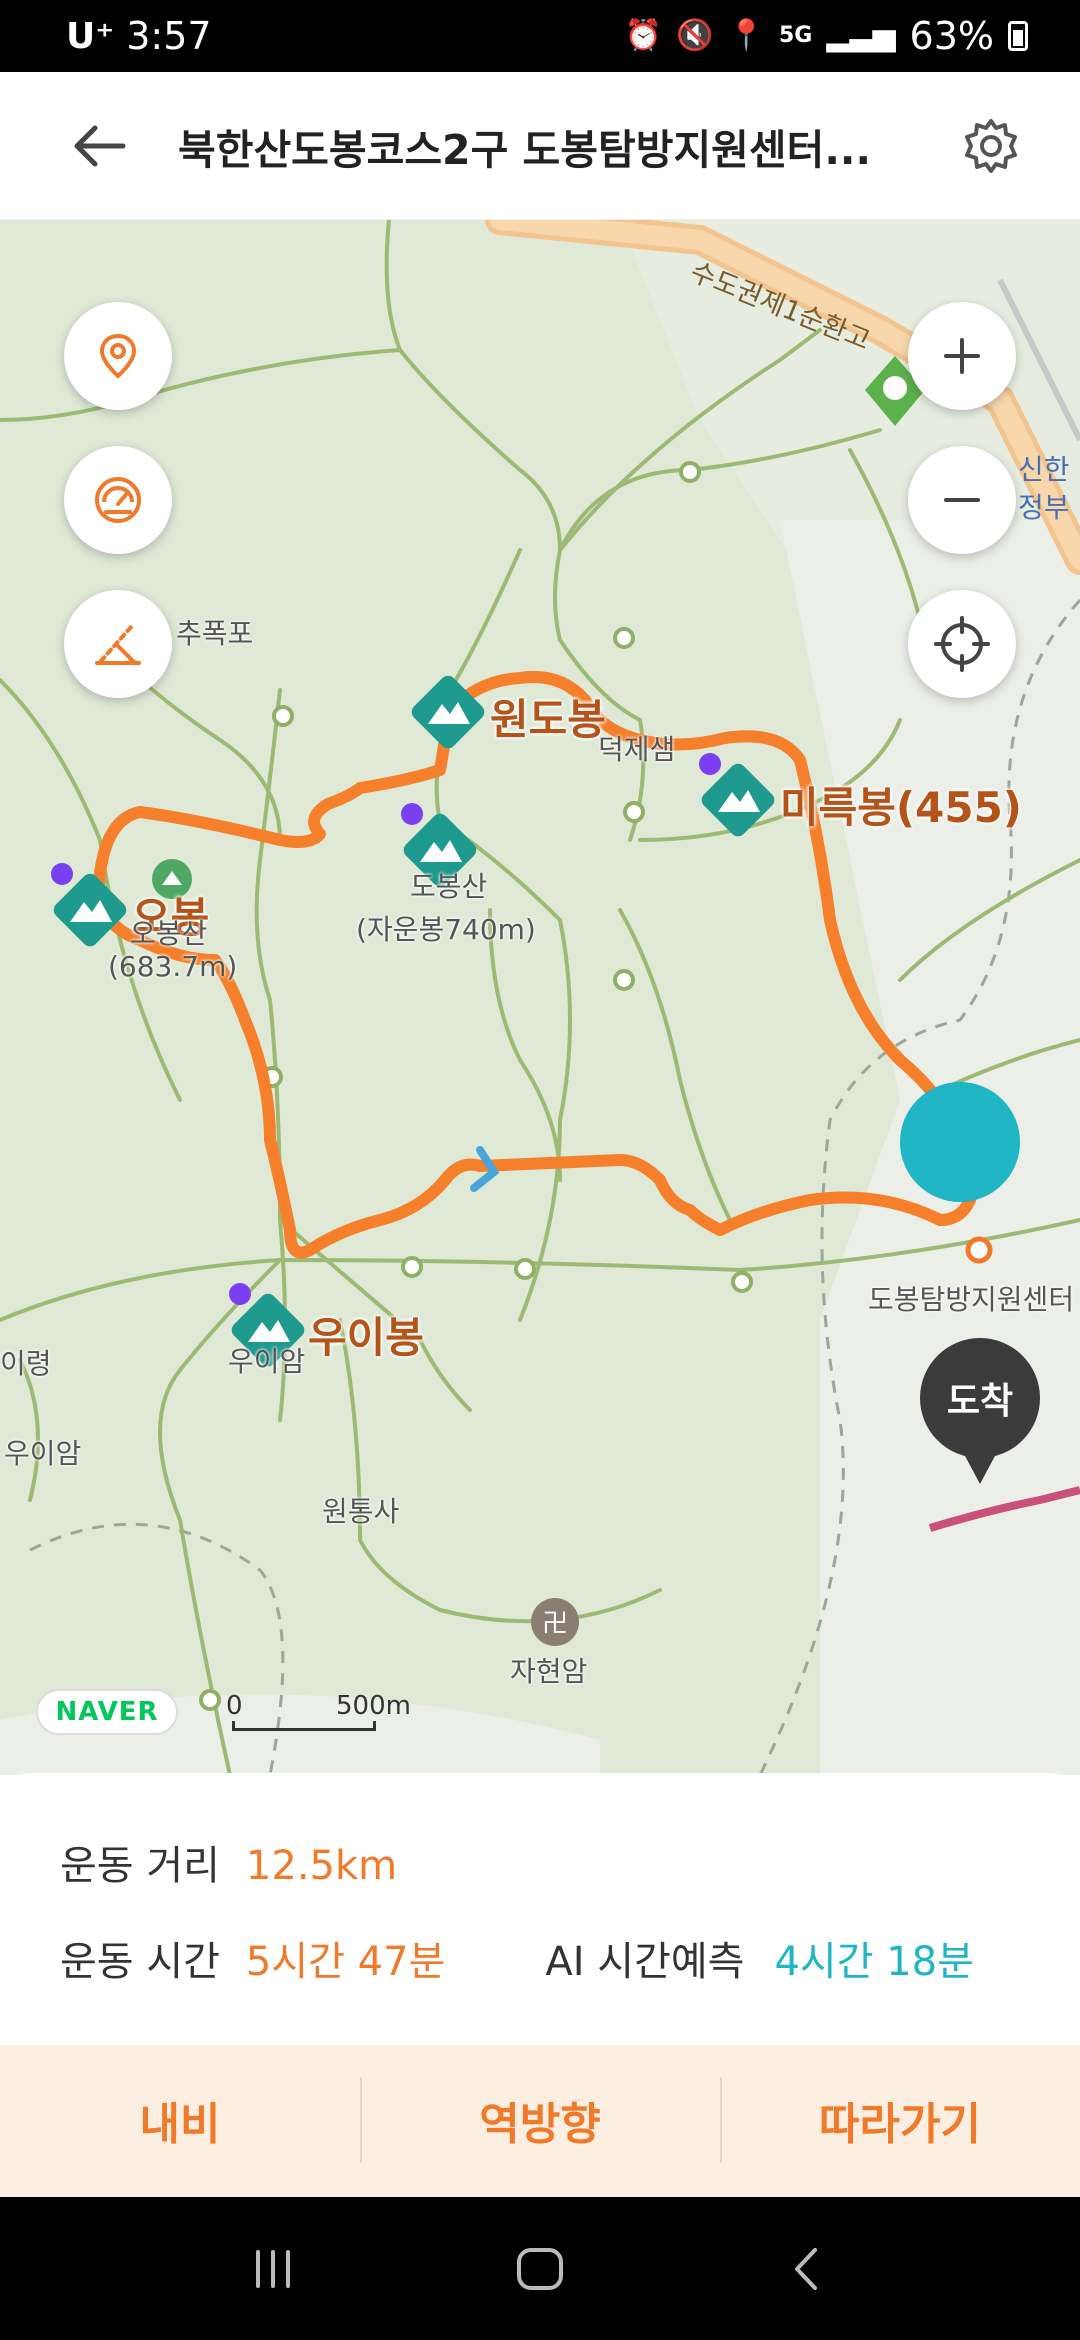 This screenshot has height=2340, width=1080. I want to click on recenter-button, so click(962, 644).